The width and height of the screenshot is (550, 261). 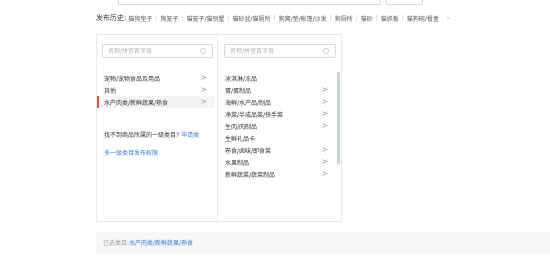 What do you see at coordinates (161, 243) in the screenshot?
I see `selected-value: 水产肉类/新鲜蔬果/熟食` at bounding box center [161, 243].